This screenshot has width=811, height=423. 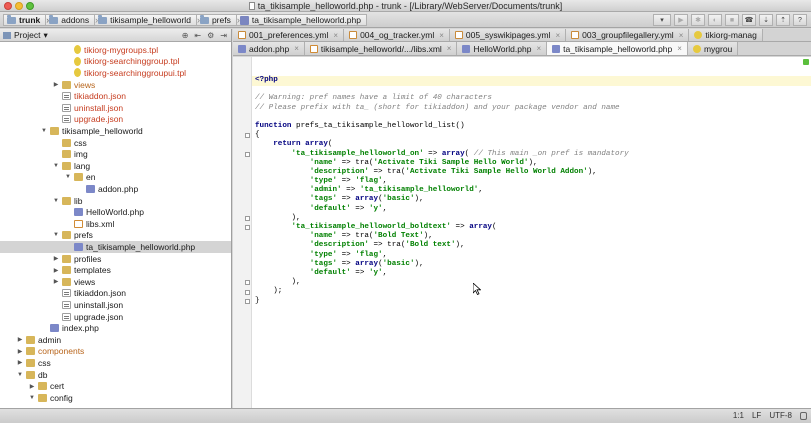 What do you see at coordinates (115, 154) in the screenshot?
I see `tree-folder: img` at bounding box center [115, 154].